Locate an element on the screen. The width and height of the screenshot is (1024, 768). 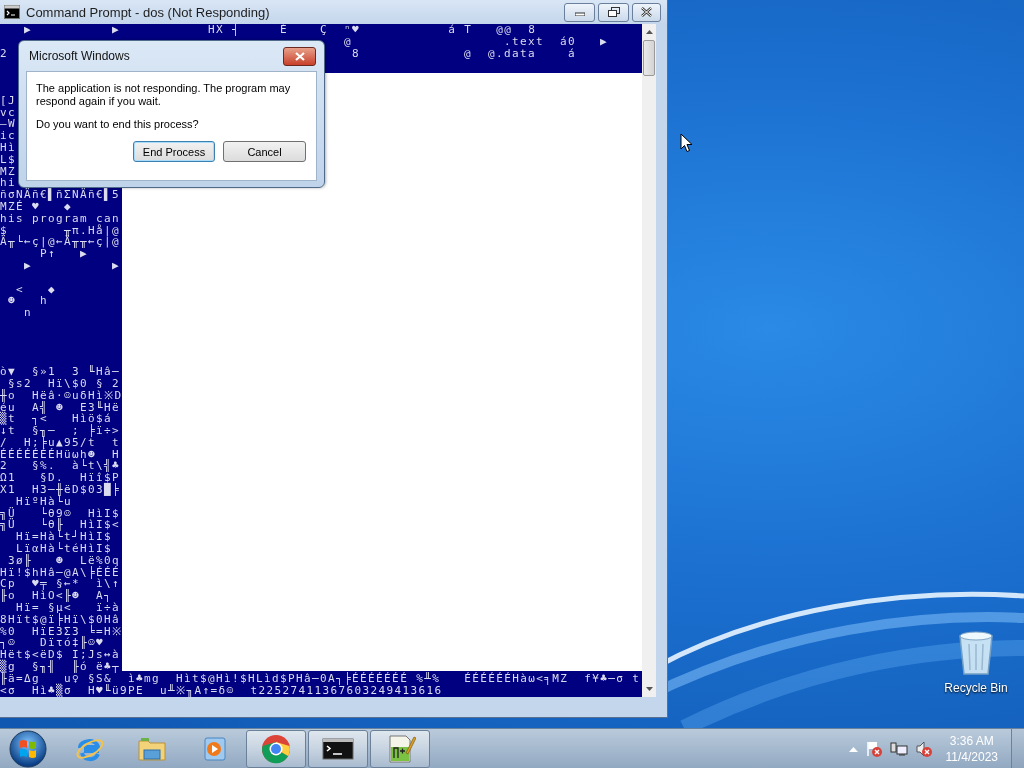
console-line: hi is located at coordinates (8, 183).